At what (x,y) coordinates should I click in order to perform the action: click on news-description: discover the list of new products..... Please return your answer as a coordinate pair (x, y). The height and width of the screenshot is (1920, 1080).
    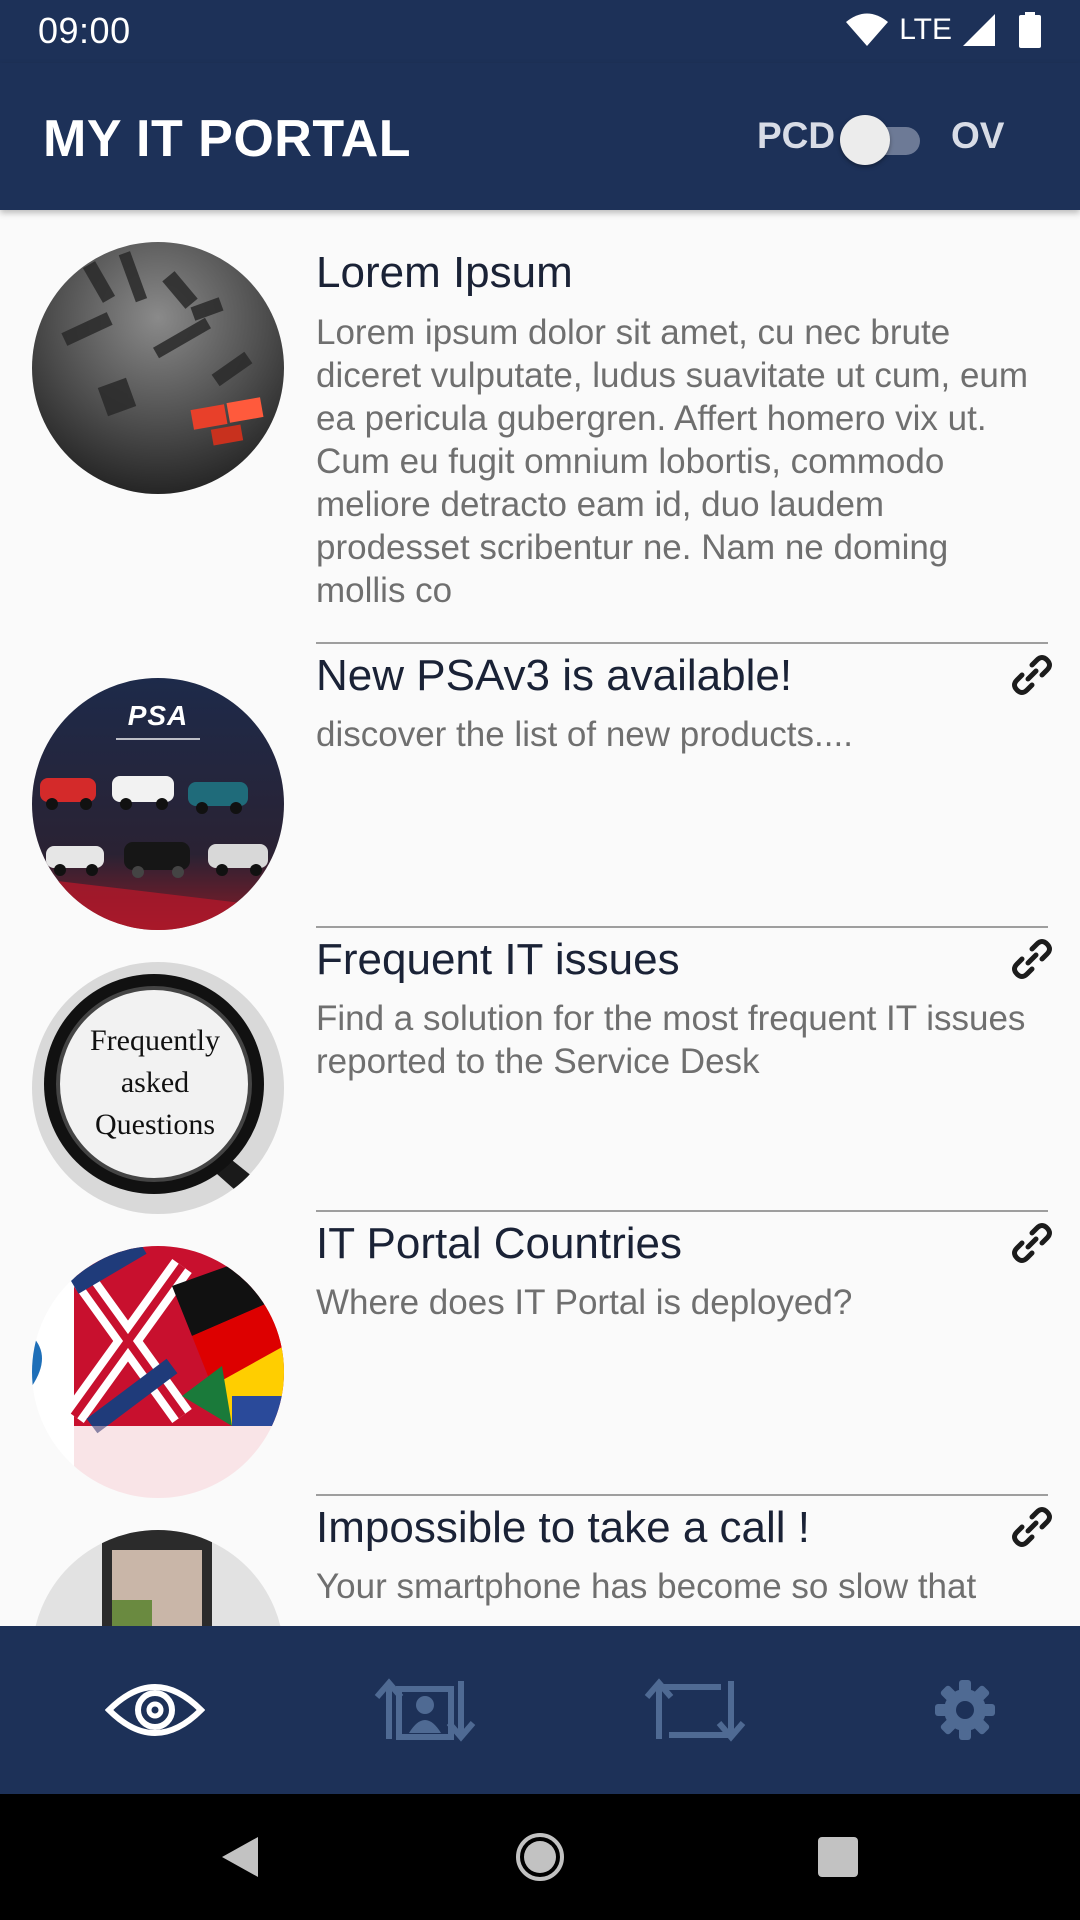
    Looking at the image, I should click on (584, 734).